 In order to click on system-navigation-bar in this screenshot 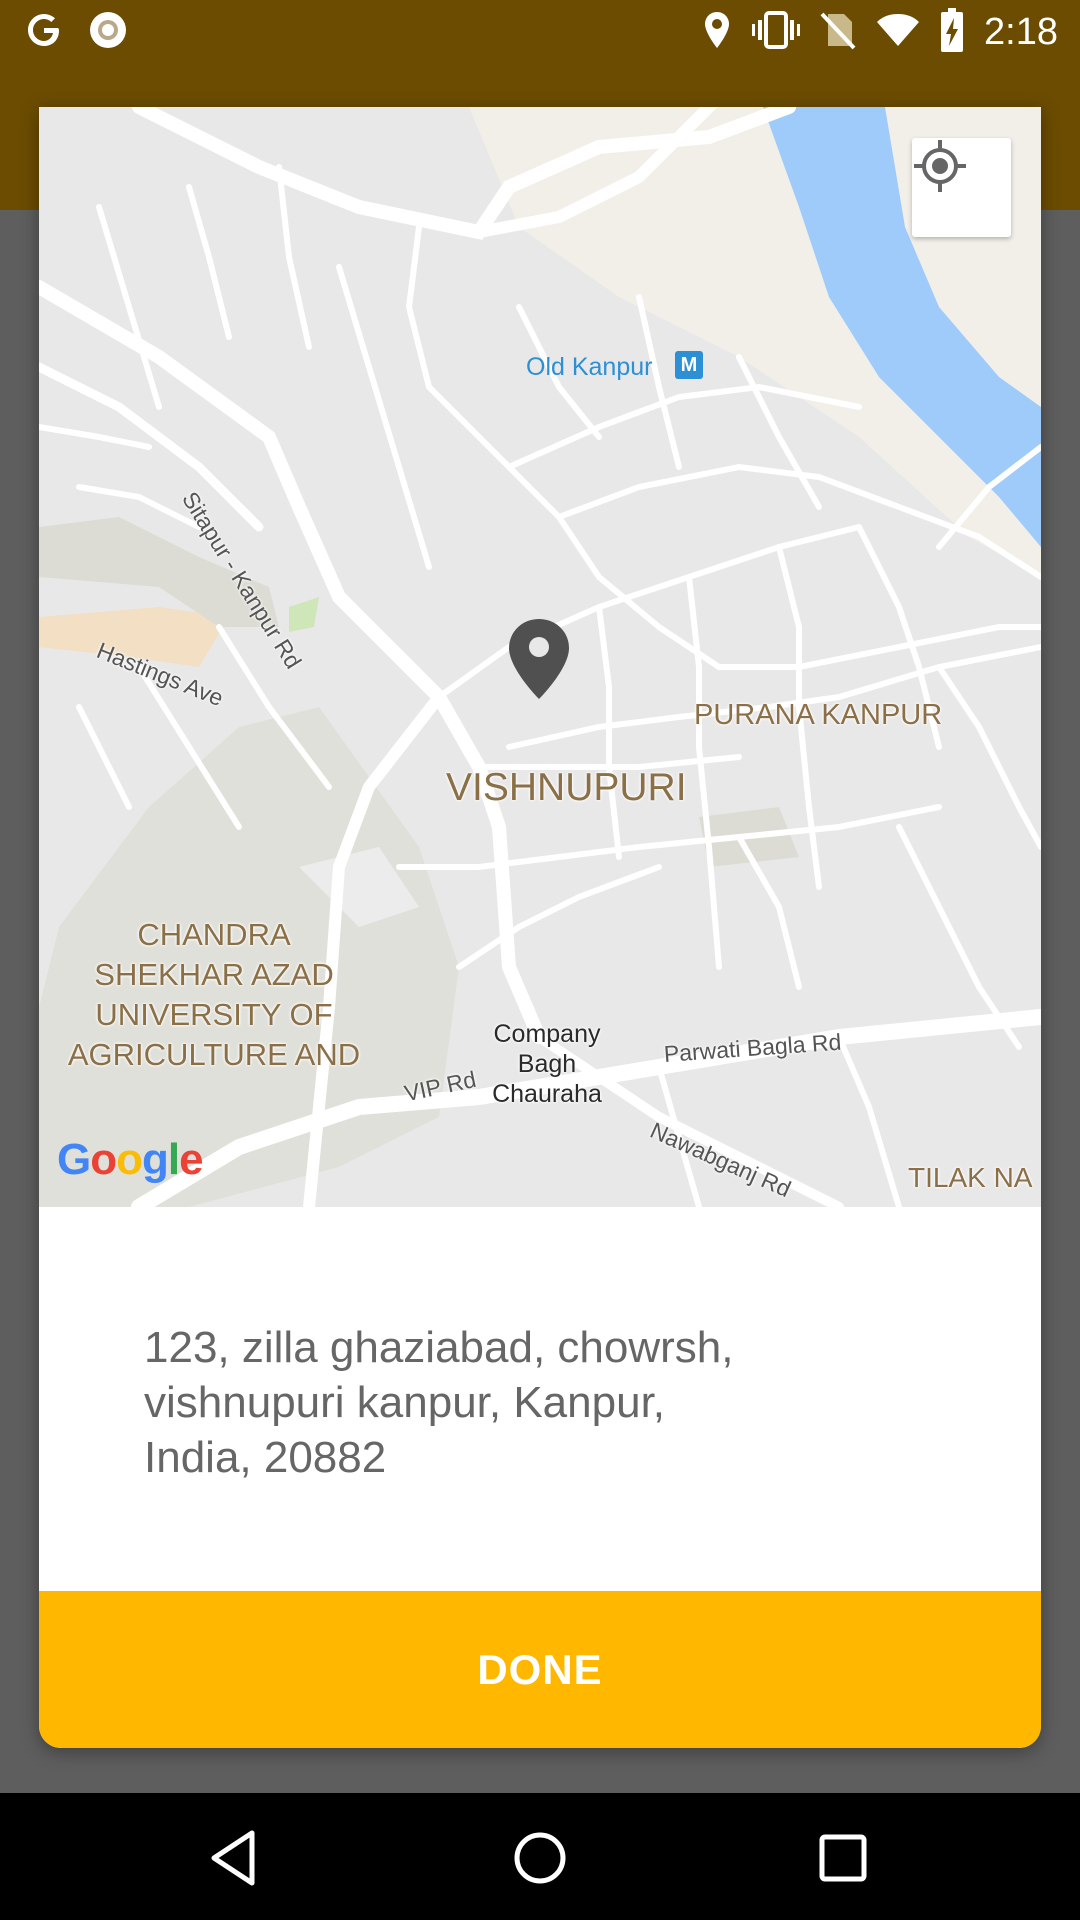, I will do `click(540, 1856)`.